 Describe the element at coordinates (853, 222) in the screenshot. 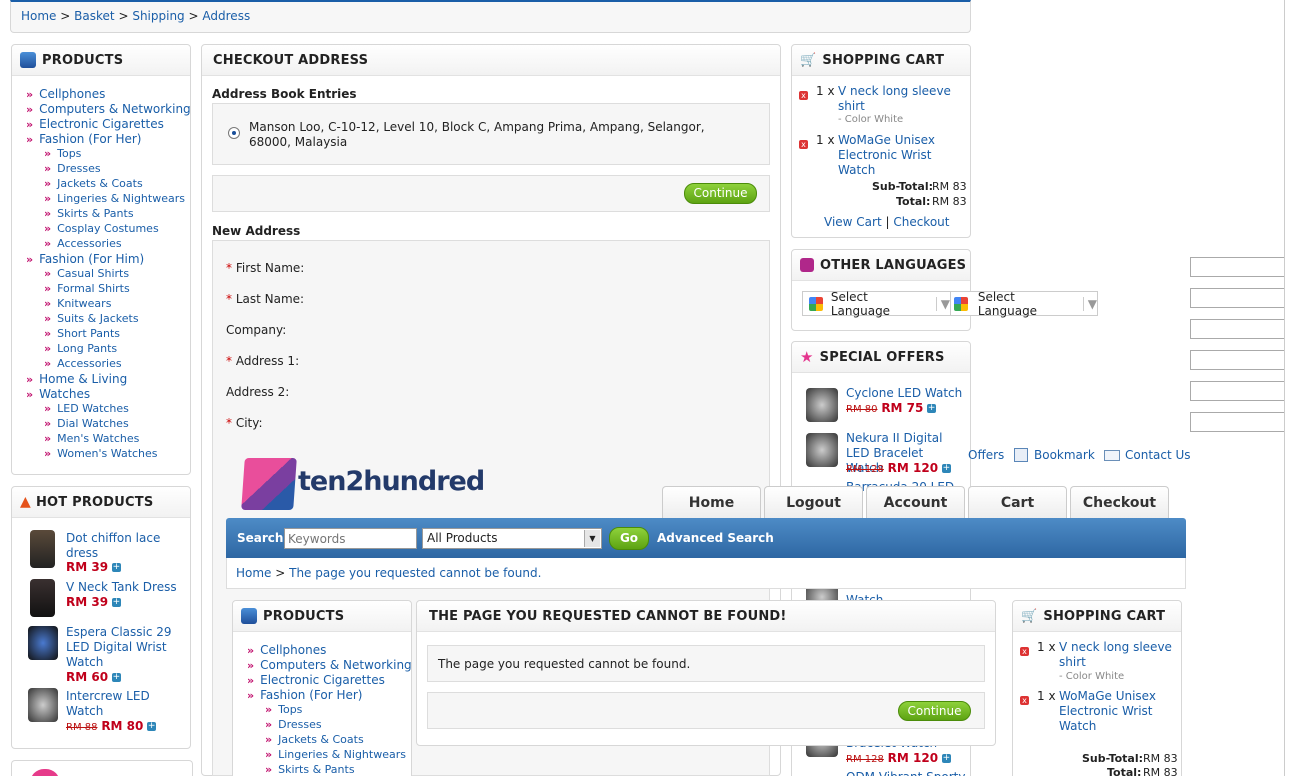

I see `view-cart-link: View Cart` at that location.